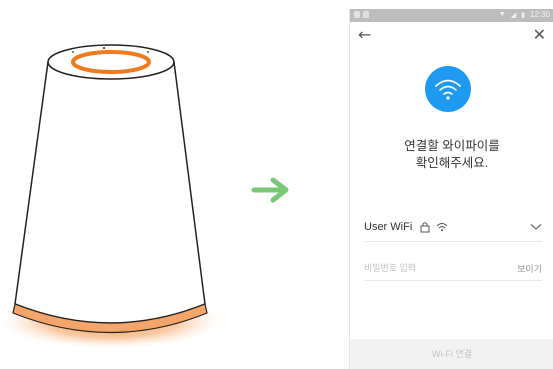 The image size is (553, 369). I want to click on wifi-signal-icon, so click(442, 227).